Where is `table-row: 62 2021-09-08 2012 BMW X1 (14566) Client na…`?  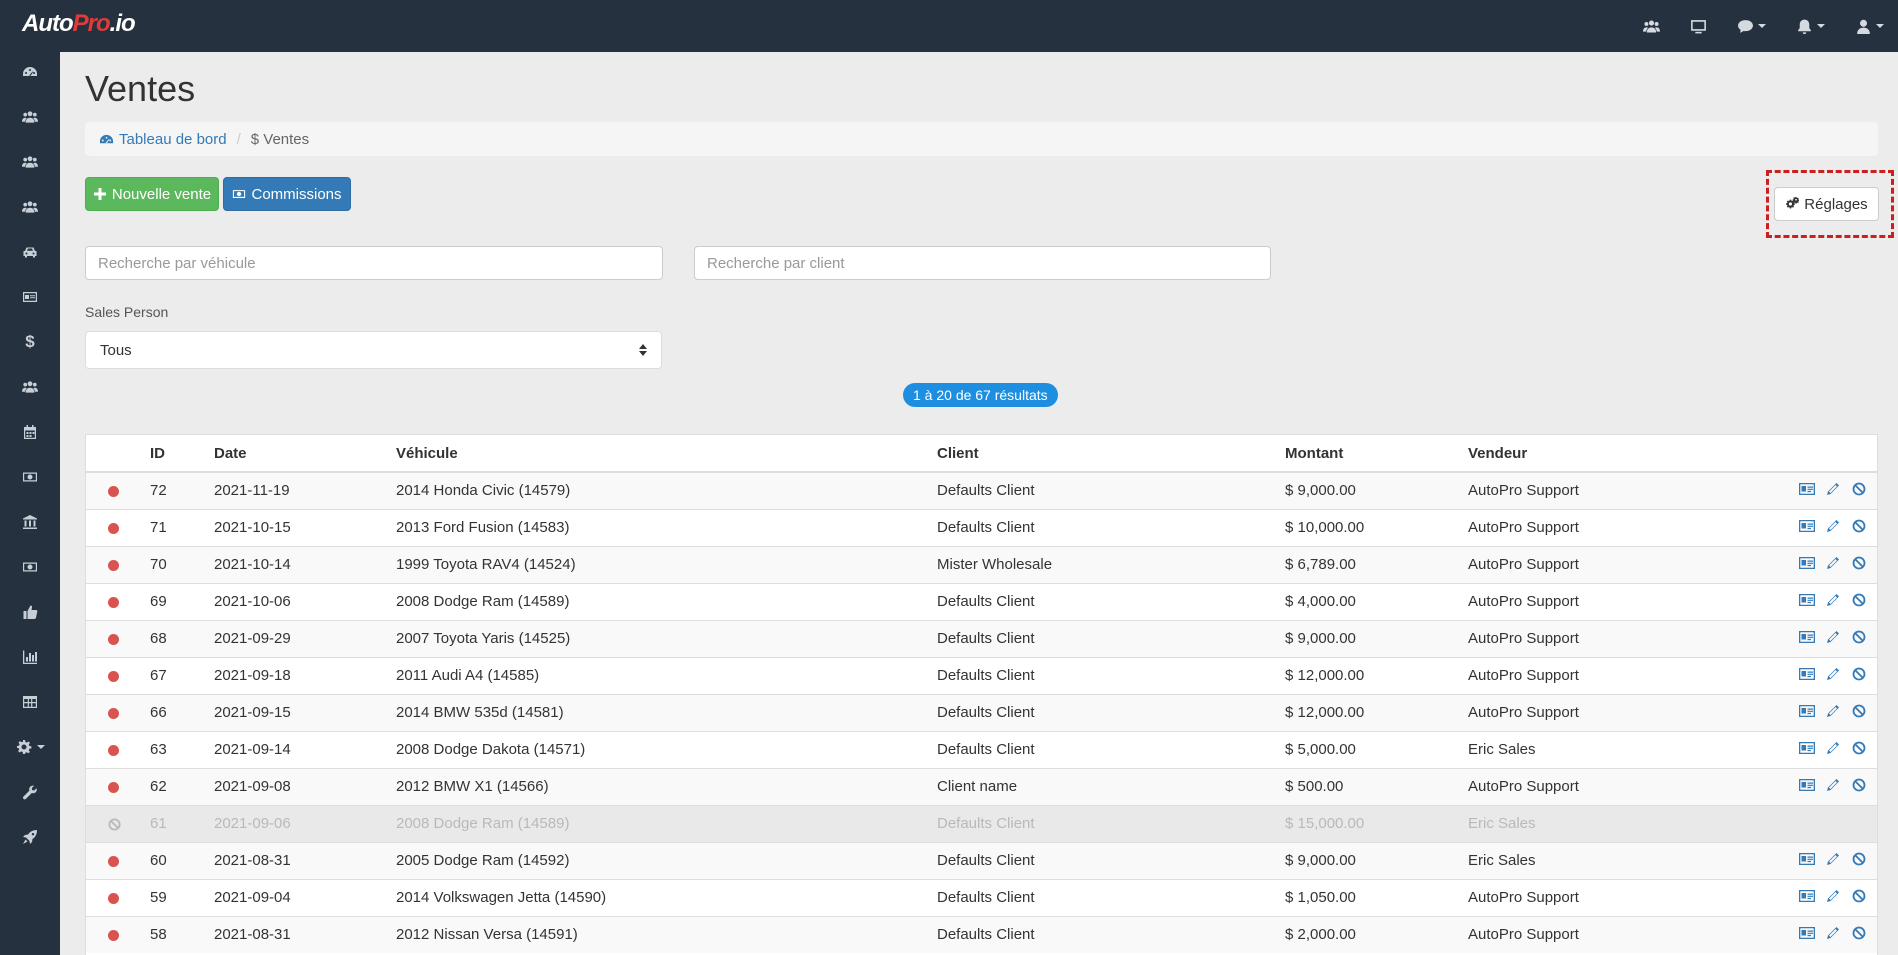 table-row: 62 2021-09-08 2012 BMW X1 (14566) Client na… is located at coordinates (981, 786).